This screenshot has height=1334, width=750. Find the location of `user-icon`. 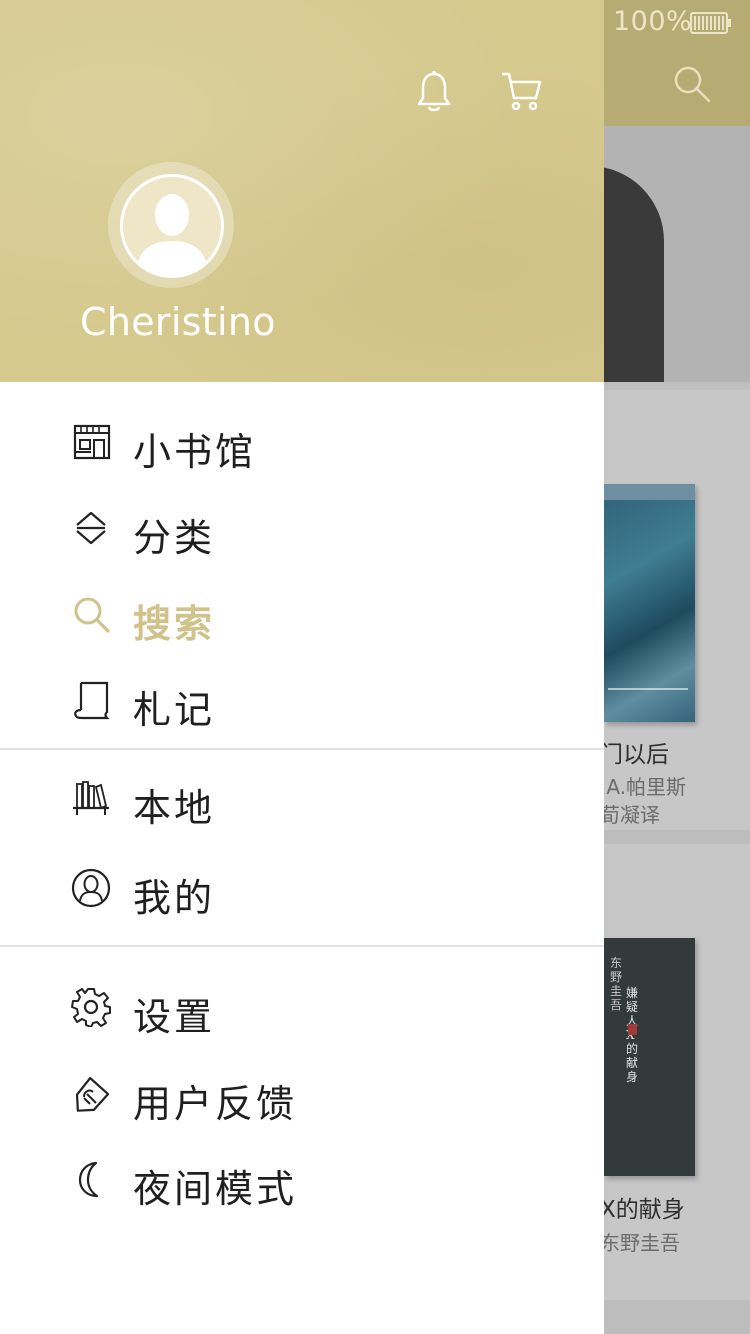

user-icon is located at coordinates (91, 888).